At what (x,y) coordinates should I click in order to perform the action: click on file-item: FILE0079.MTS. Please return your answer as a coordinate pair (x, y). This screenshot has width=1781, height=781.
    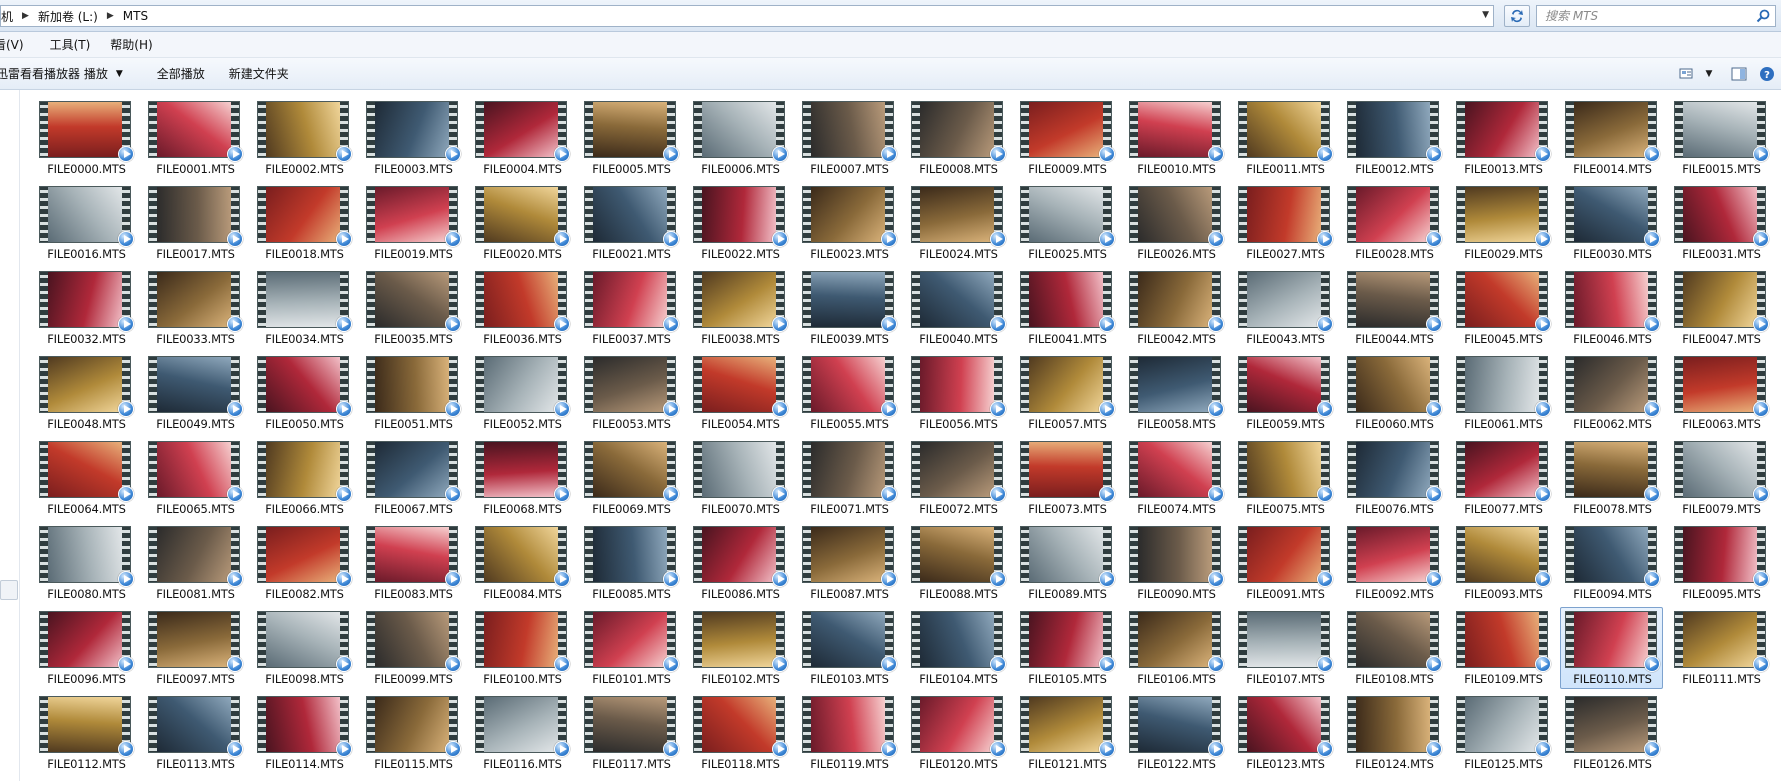
    Looking at the image, I should click on (1720, 478).